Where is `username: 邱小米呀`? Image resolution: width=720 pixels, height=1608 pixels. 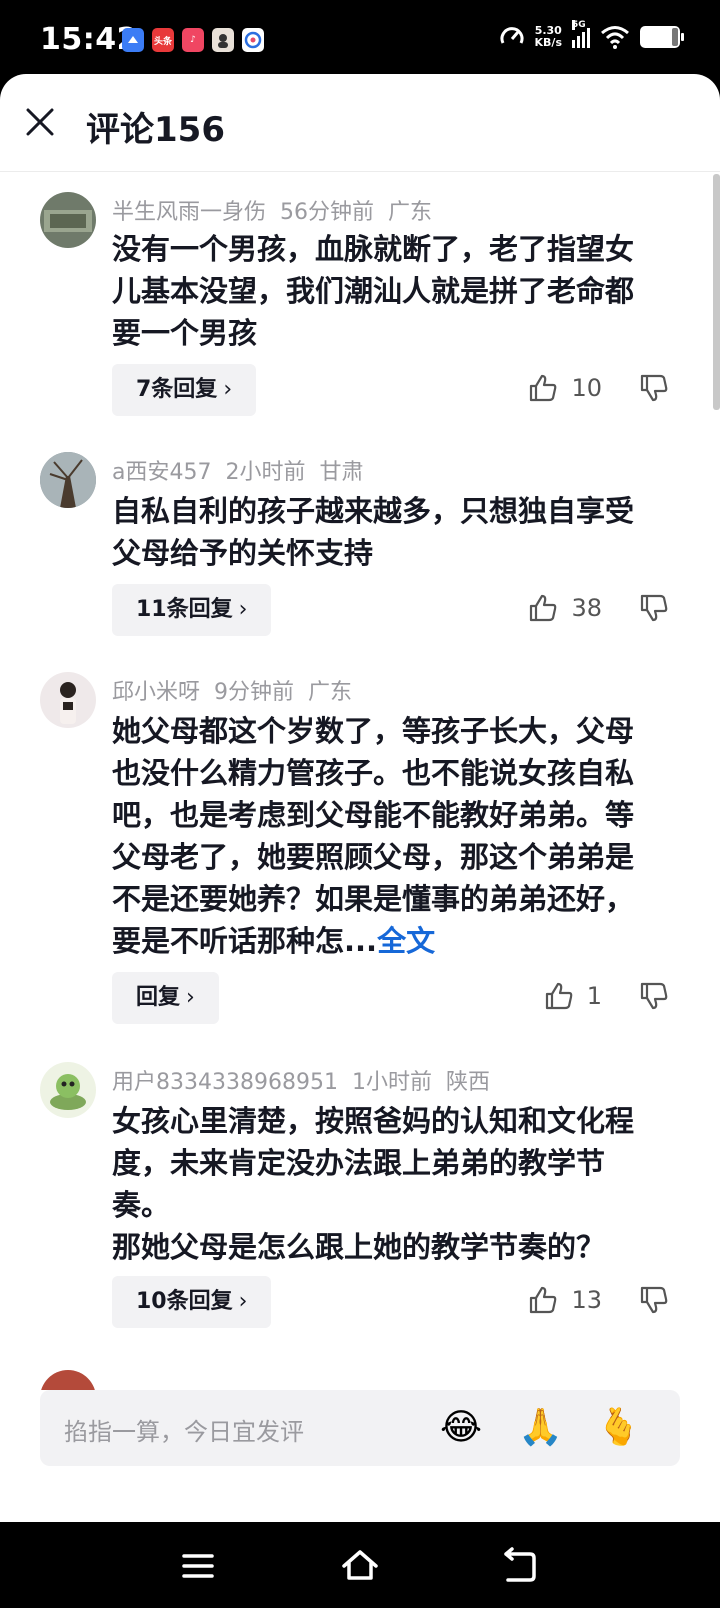 username: 邱小米呀 is located at coordinates (156, 692).